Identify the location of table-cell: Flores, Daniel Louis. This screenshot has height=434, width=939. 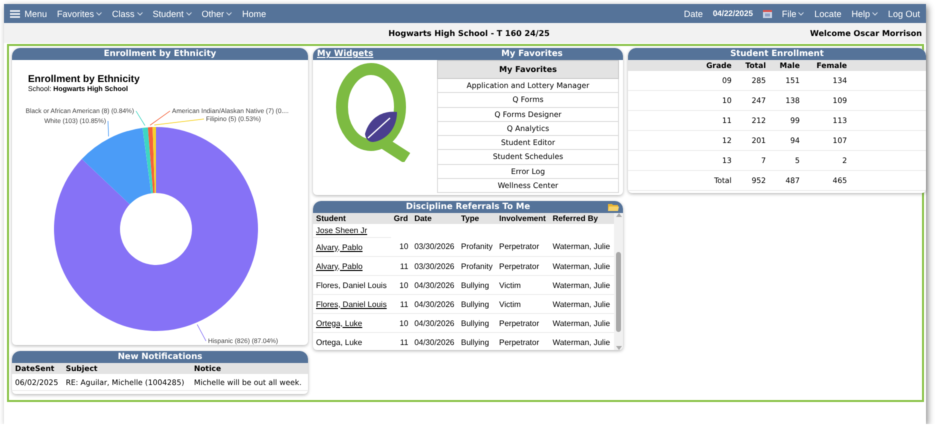
(352, 285).